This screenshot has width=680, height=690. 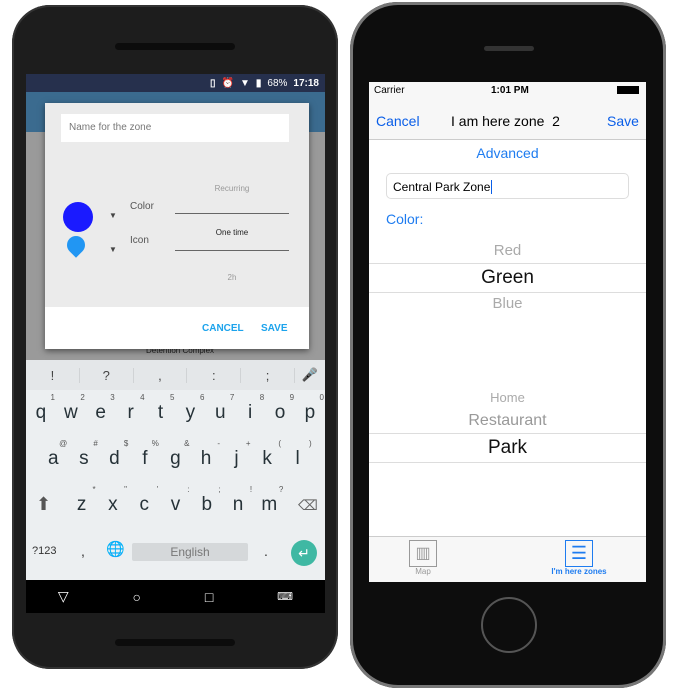 What do you see at coordinates (220, 408) in the screenshot?
I see `key-u: u7` at bounding box center [220, 408].